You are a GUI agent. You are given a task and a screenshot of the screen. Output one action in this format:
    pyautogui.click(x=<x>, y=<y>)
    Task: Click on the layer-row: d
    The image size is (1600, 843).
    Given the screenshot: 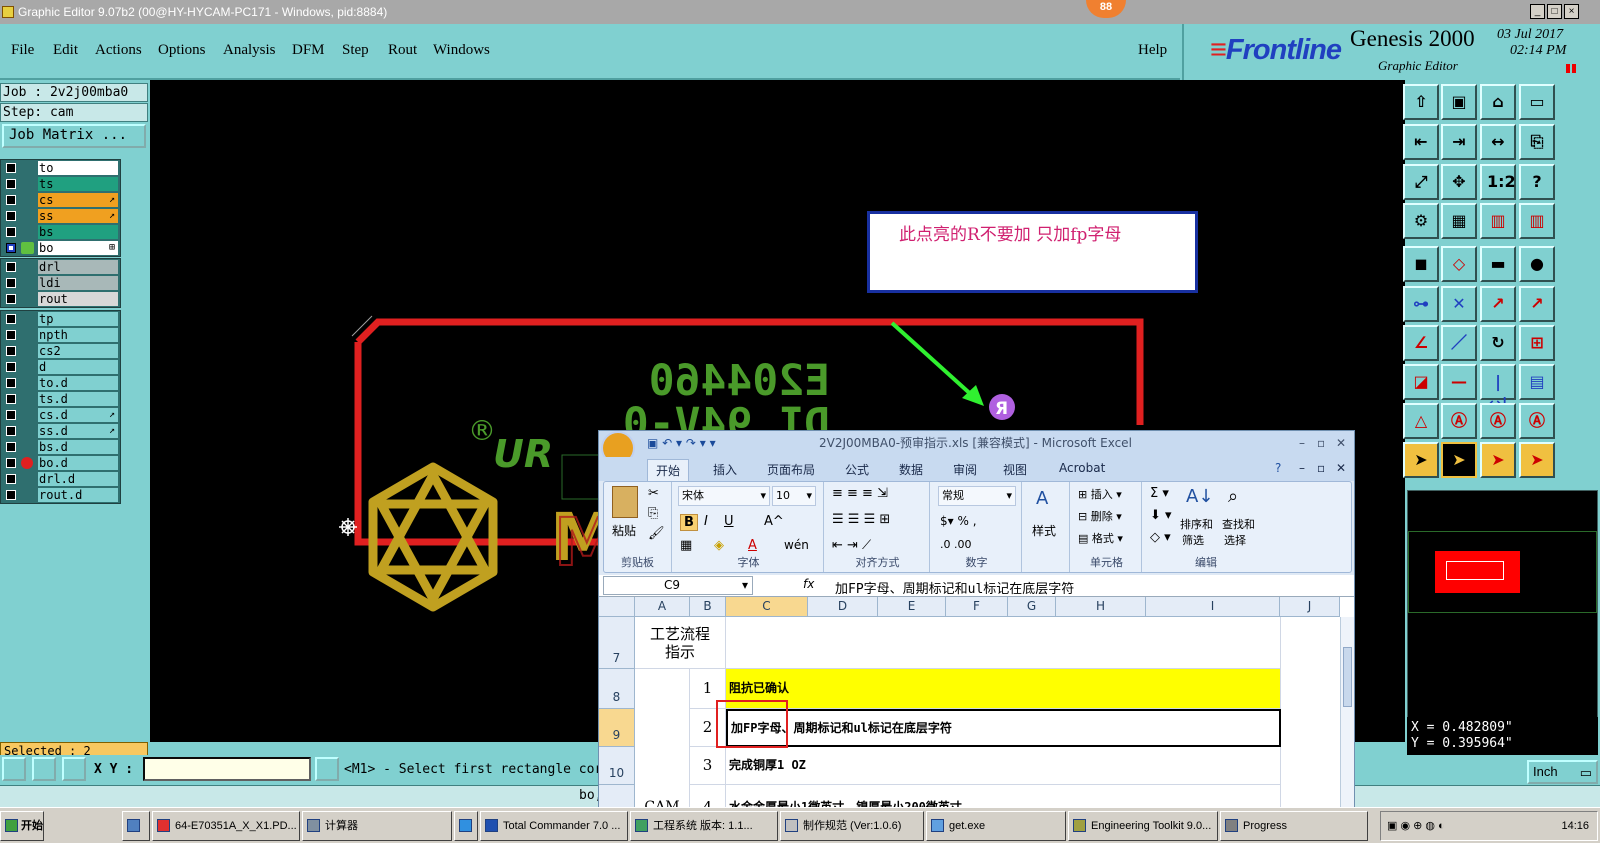 What is the action you would take?
    pyautogui.click(x=60, y=367)
    